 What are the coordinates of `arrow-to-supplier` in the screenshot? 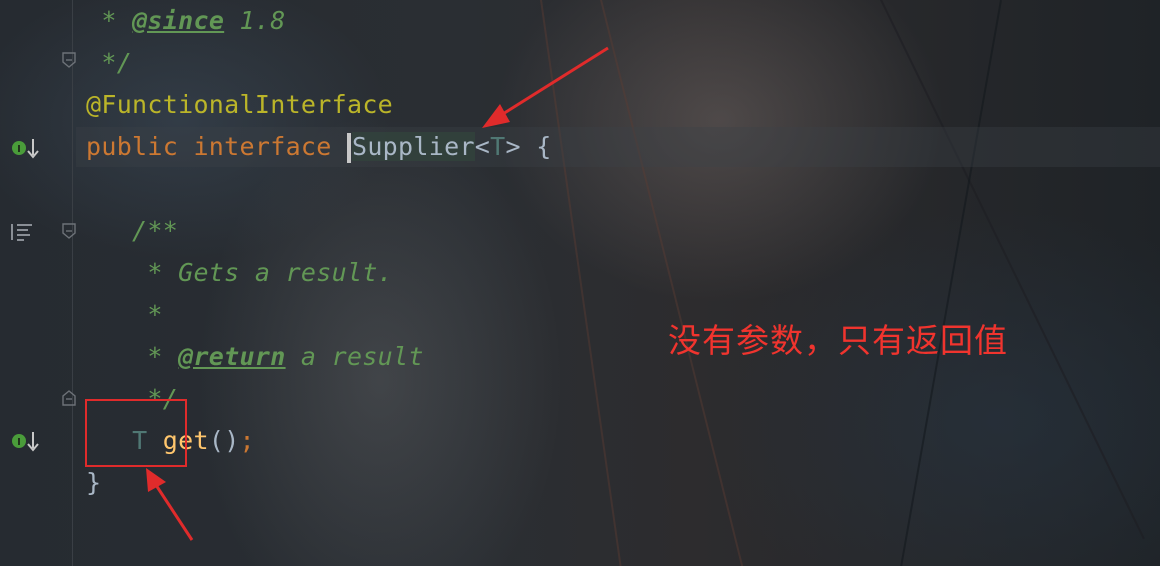 It's located at (545, 87).